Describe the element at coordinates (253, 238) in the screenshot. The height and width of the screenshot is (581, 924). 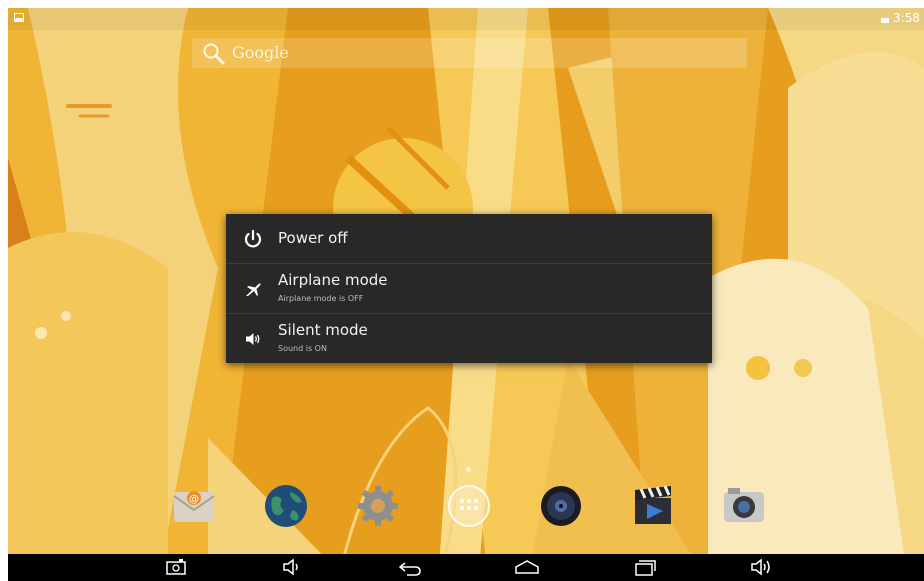
I see `power-icon` at that location.